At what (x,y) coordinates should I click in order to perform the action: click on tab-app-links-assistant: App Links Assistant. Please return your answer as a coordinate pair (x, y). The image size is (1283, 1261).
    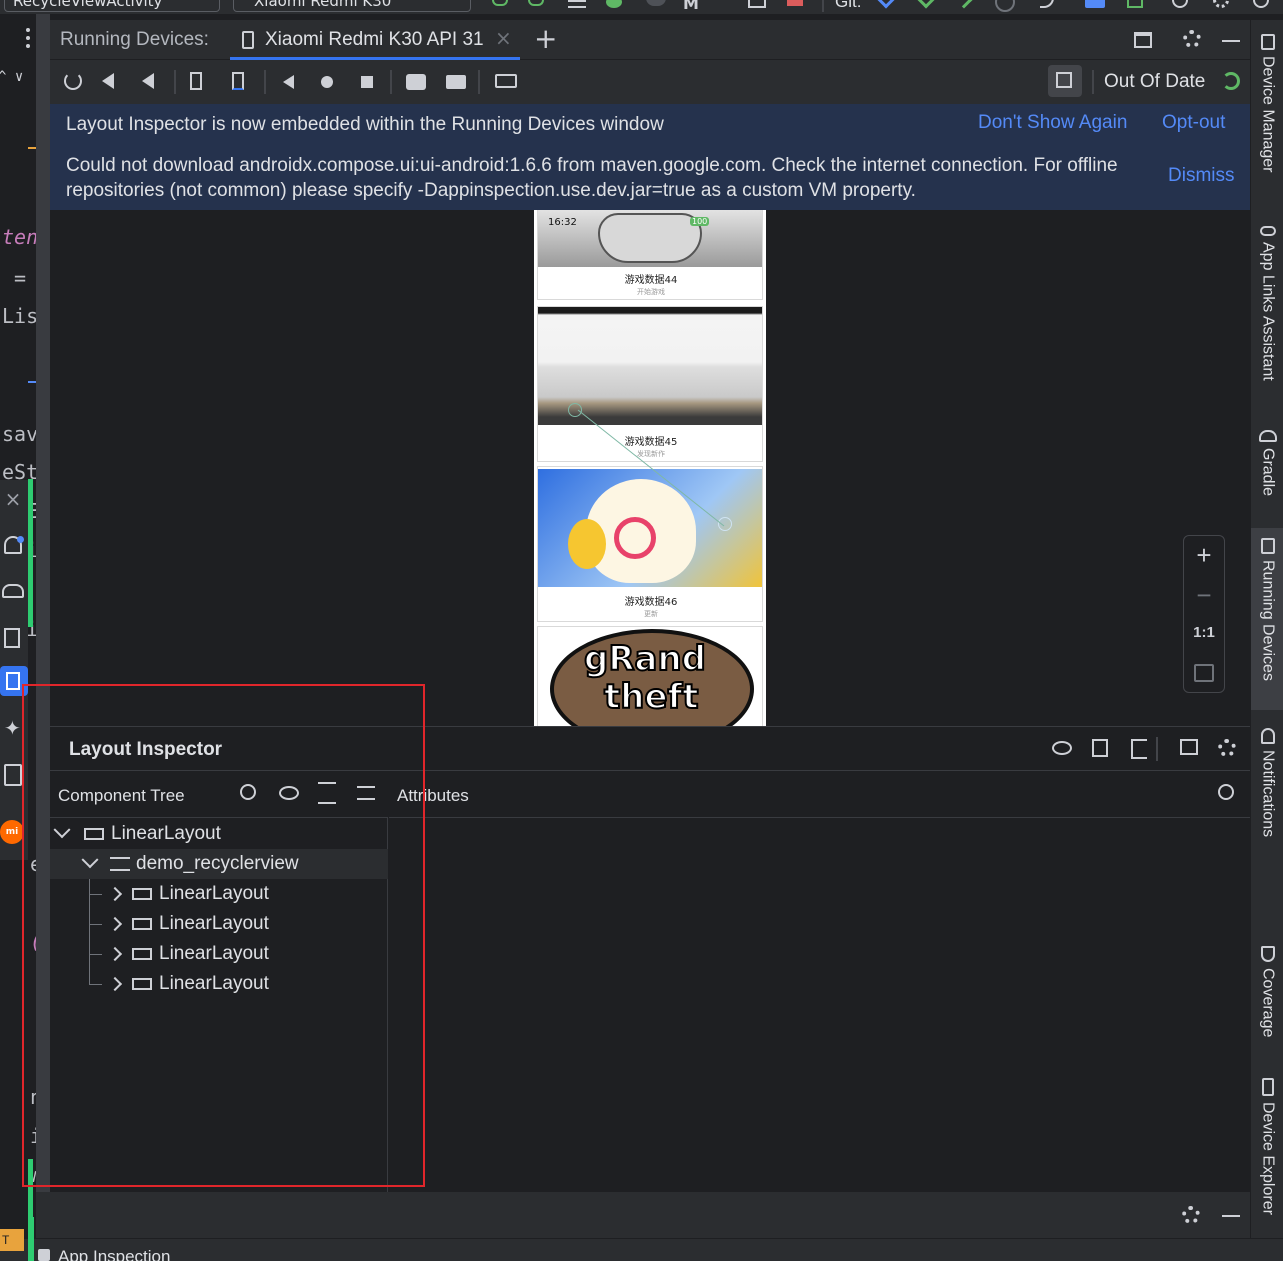
    Looking at the image, I should click on (1267, 303).